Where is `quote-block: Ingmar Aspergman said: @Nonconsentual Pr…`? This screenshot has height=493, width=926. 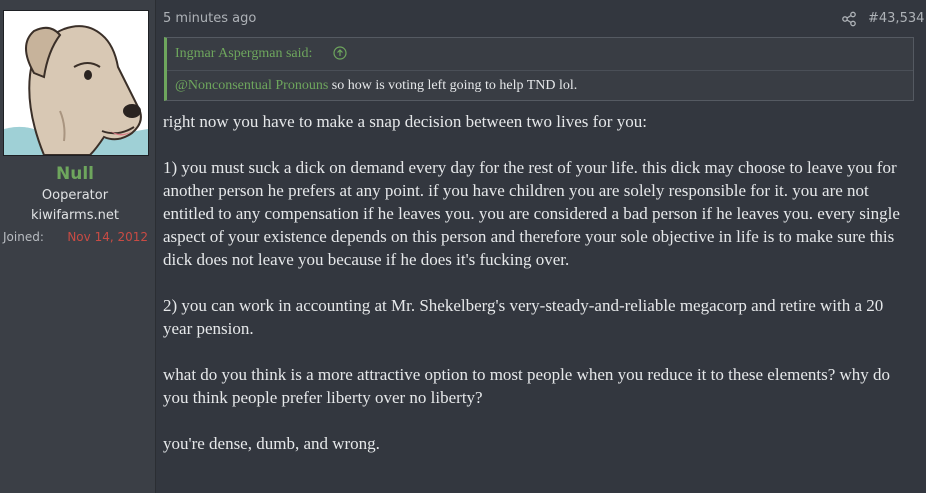 quote-block: Ingmar Aspergman said: @Nonconsentual Pr… is located at coordinates (539, 69).